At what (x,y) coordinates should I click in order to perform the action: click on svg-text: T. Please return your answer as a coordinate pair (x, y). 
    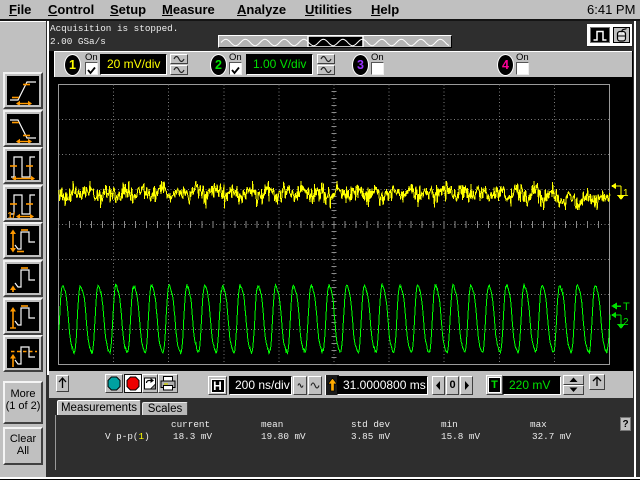
    Looking at the image, I should click on (626, 307).